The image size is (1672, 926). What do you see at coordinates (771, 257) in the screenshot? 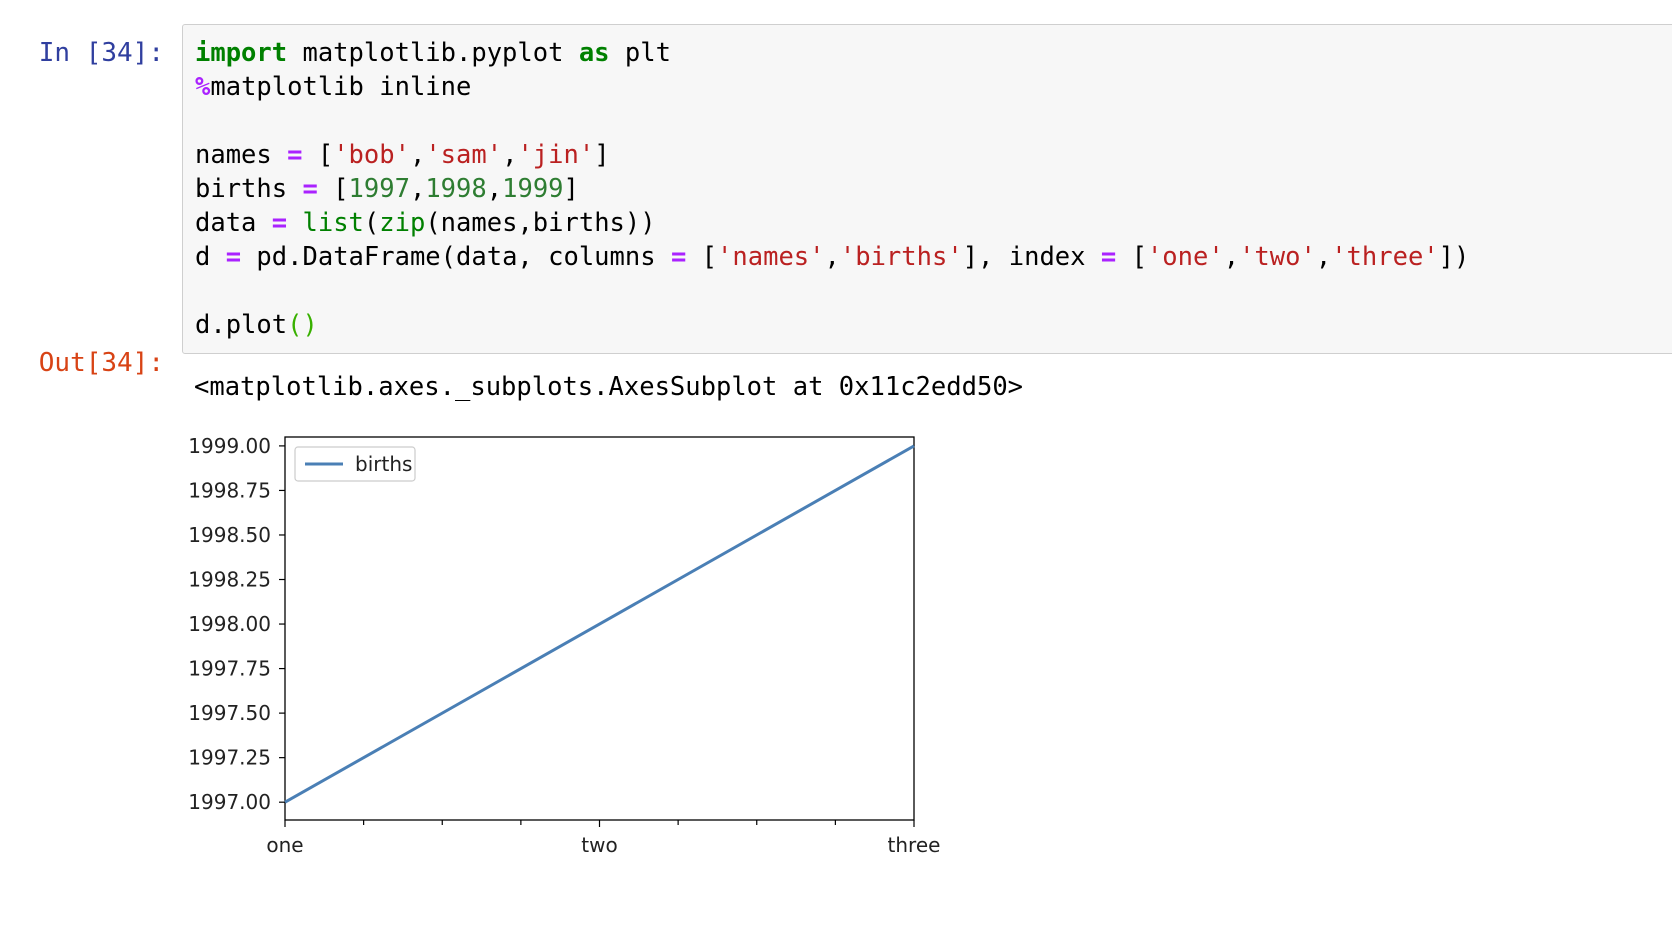
I see `code-token: 'names'` at bounding box center [771, 257].